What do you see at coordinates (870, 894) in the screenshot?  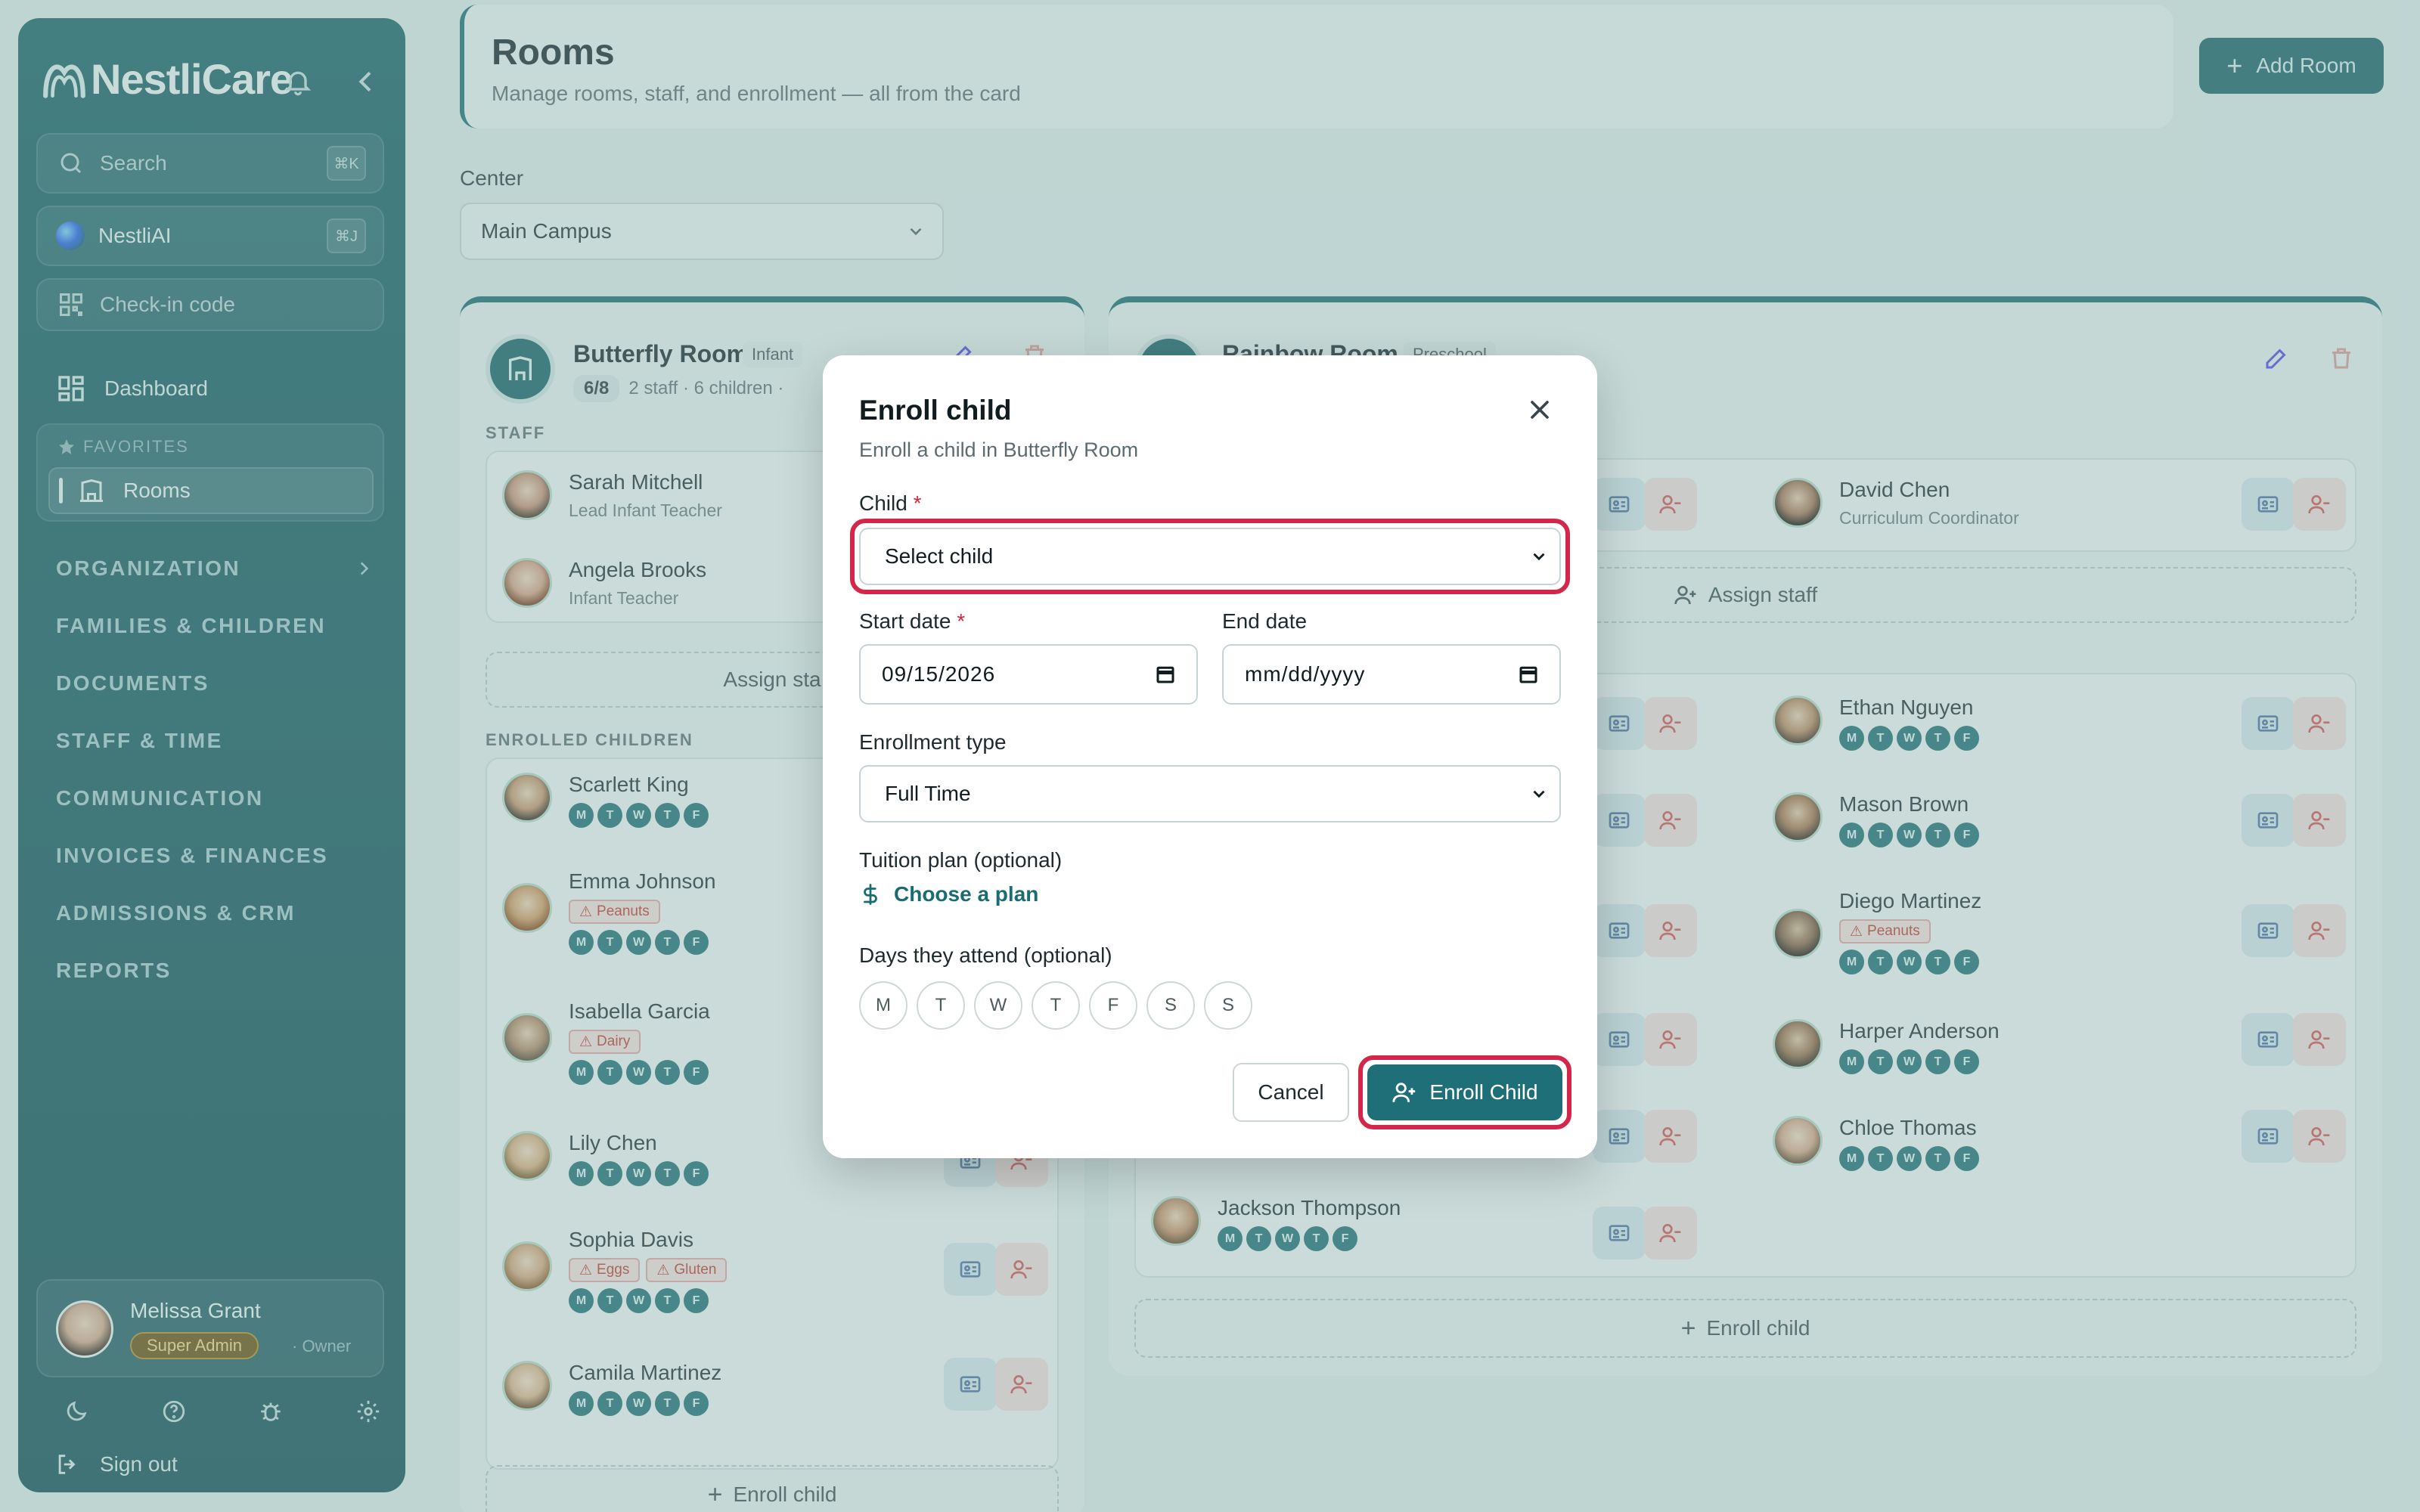 I see `dollar-icon` at bounding box center [870, 894].